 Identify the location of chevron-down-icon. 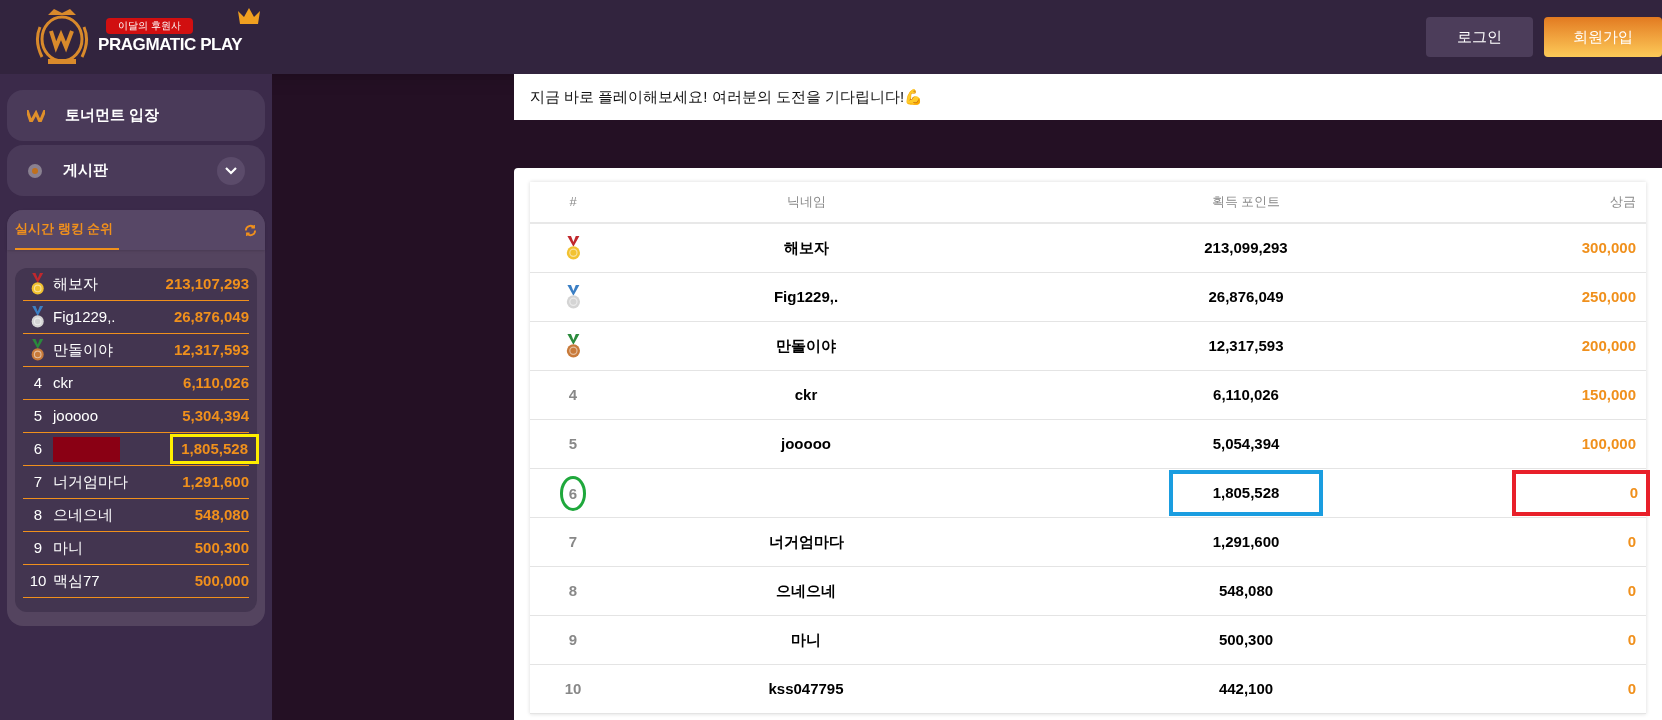
(231, 170).